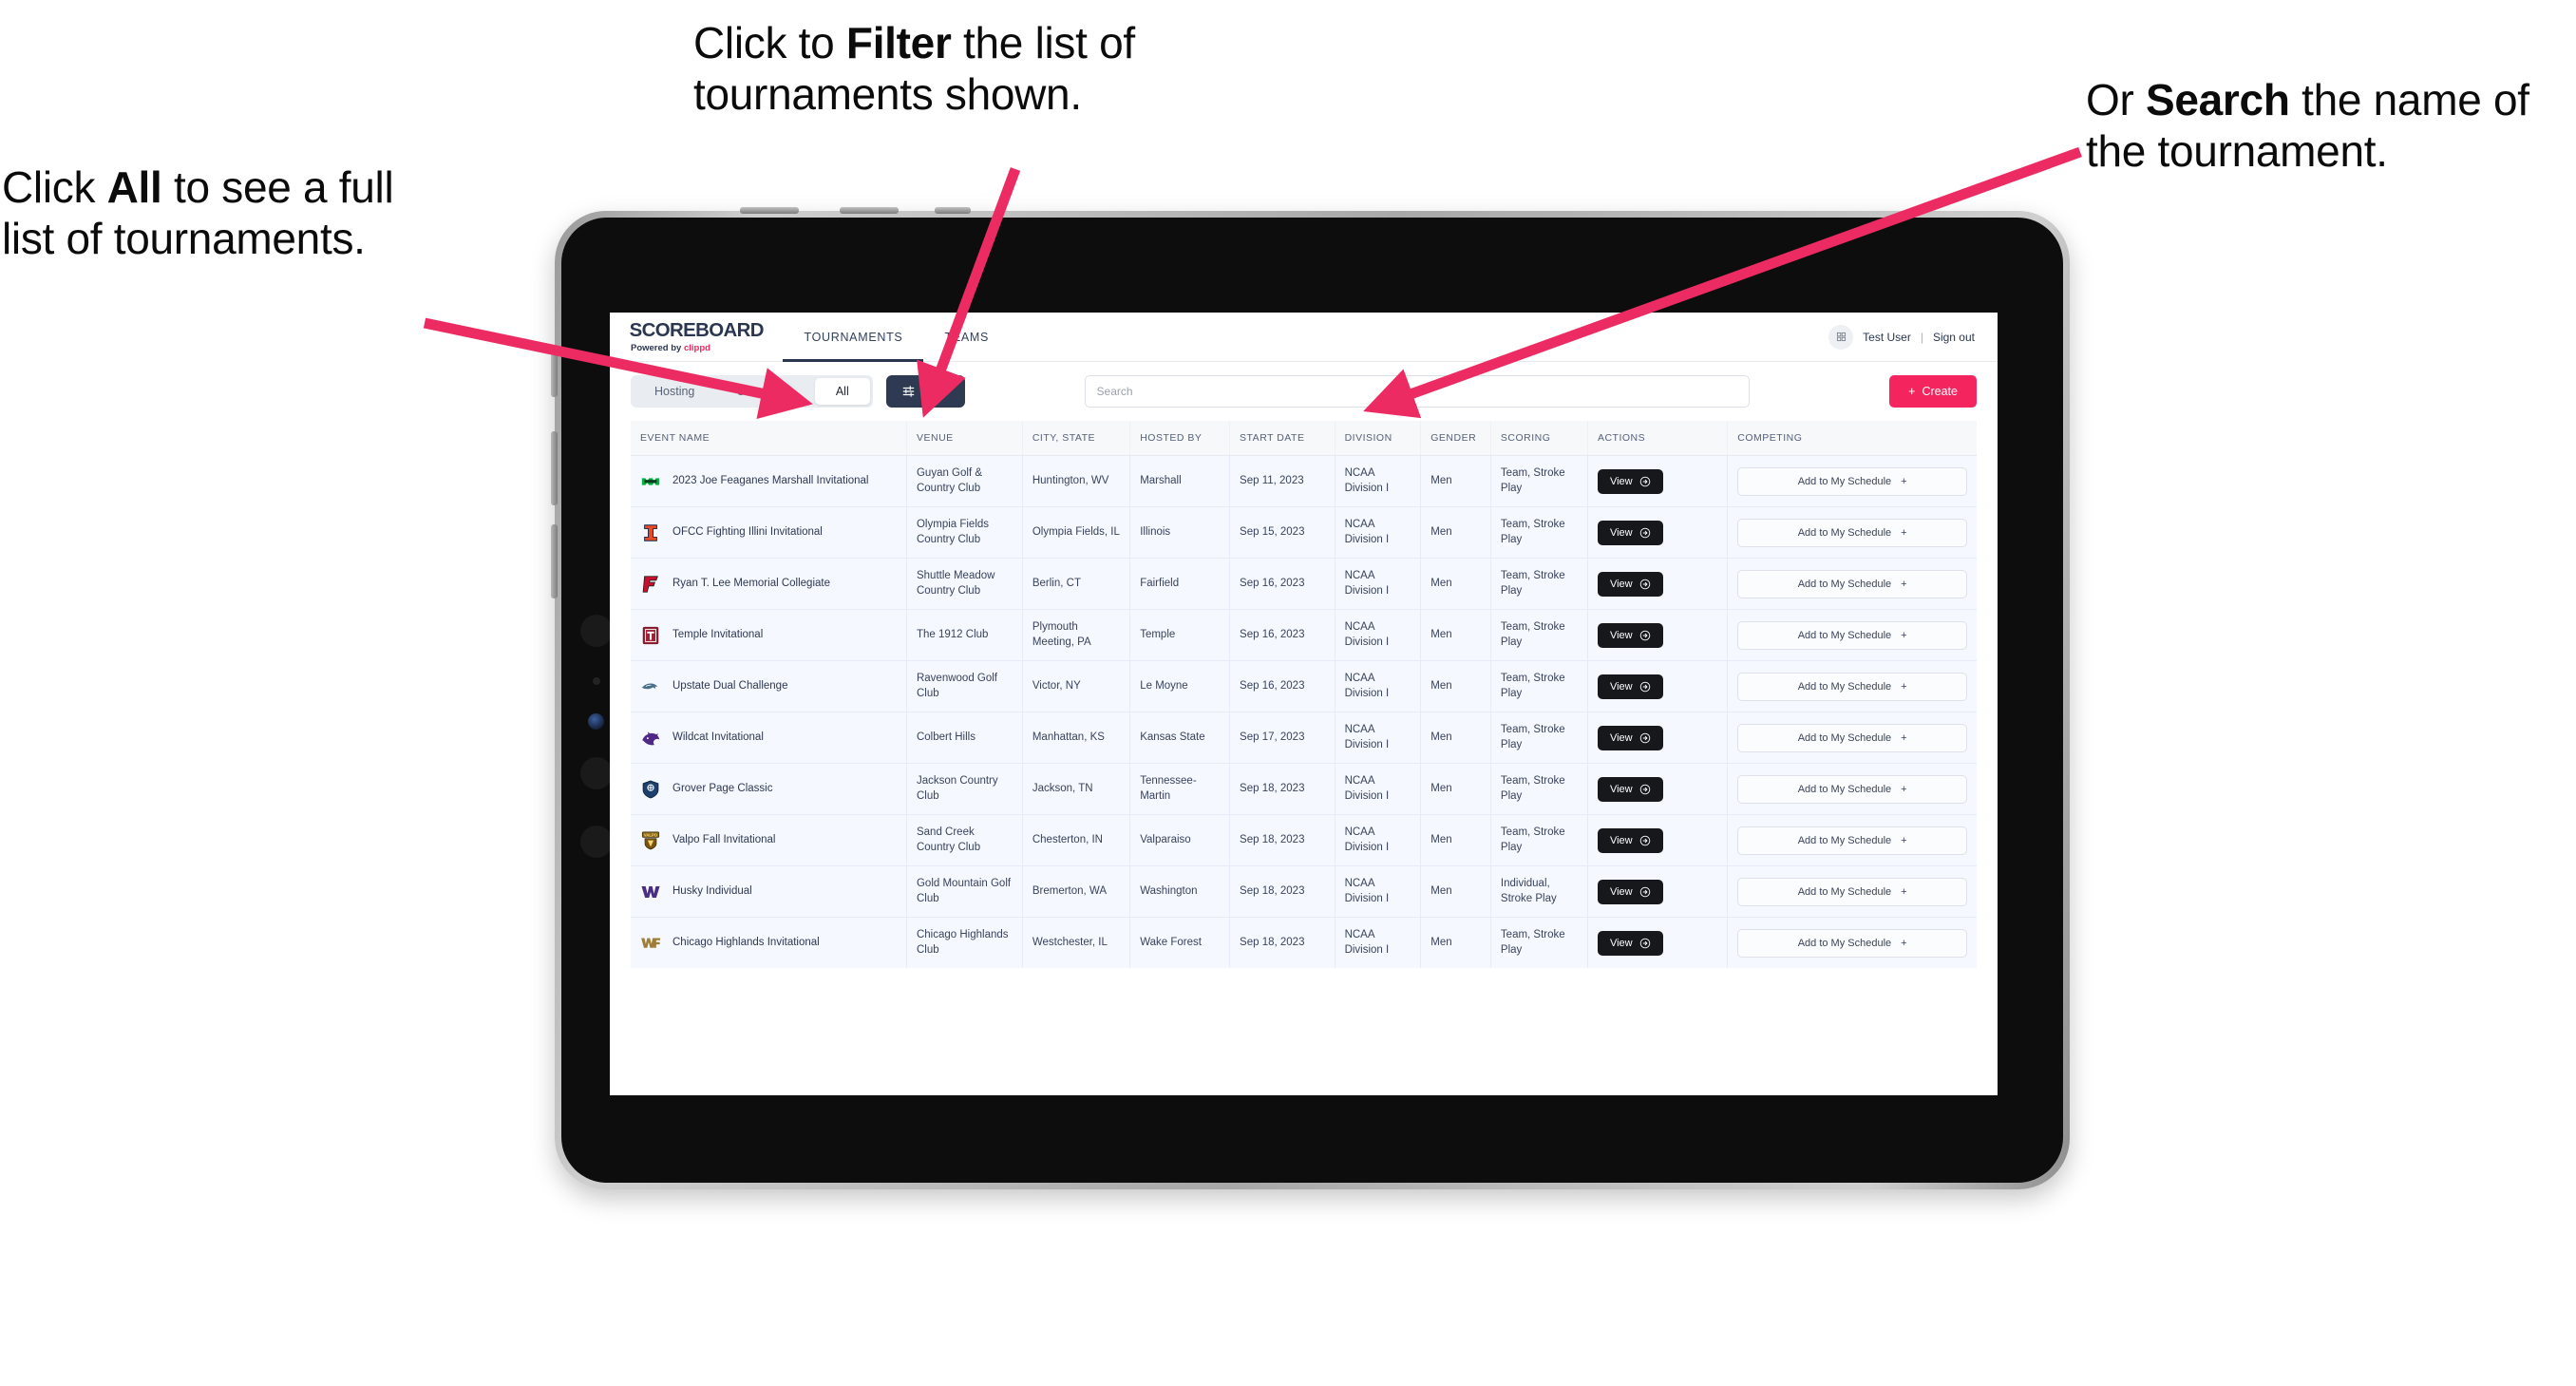 This screenshot has height=1386, width=2576. I want to click on marshall-logo, so click(650, 481).